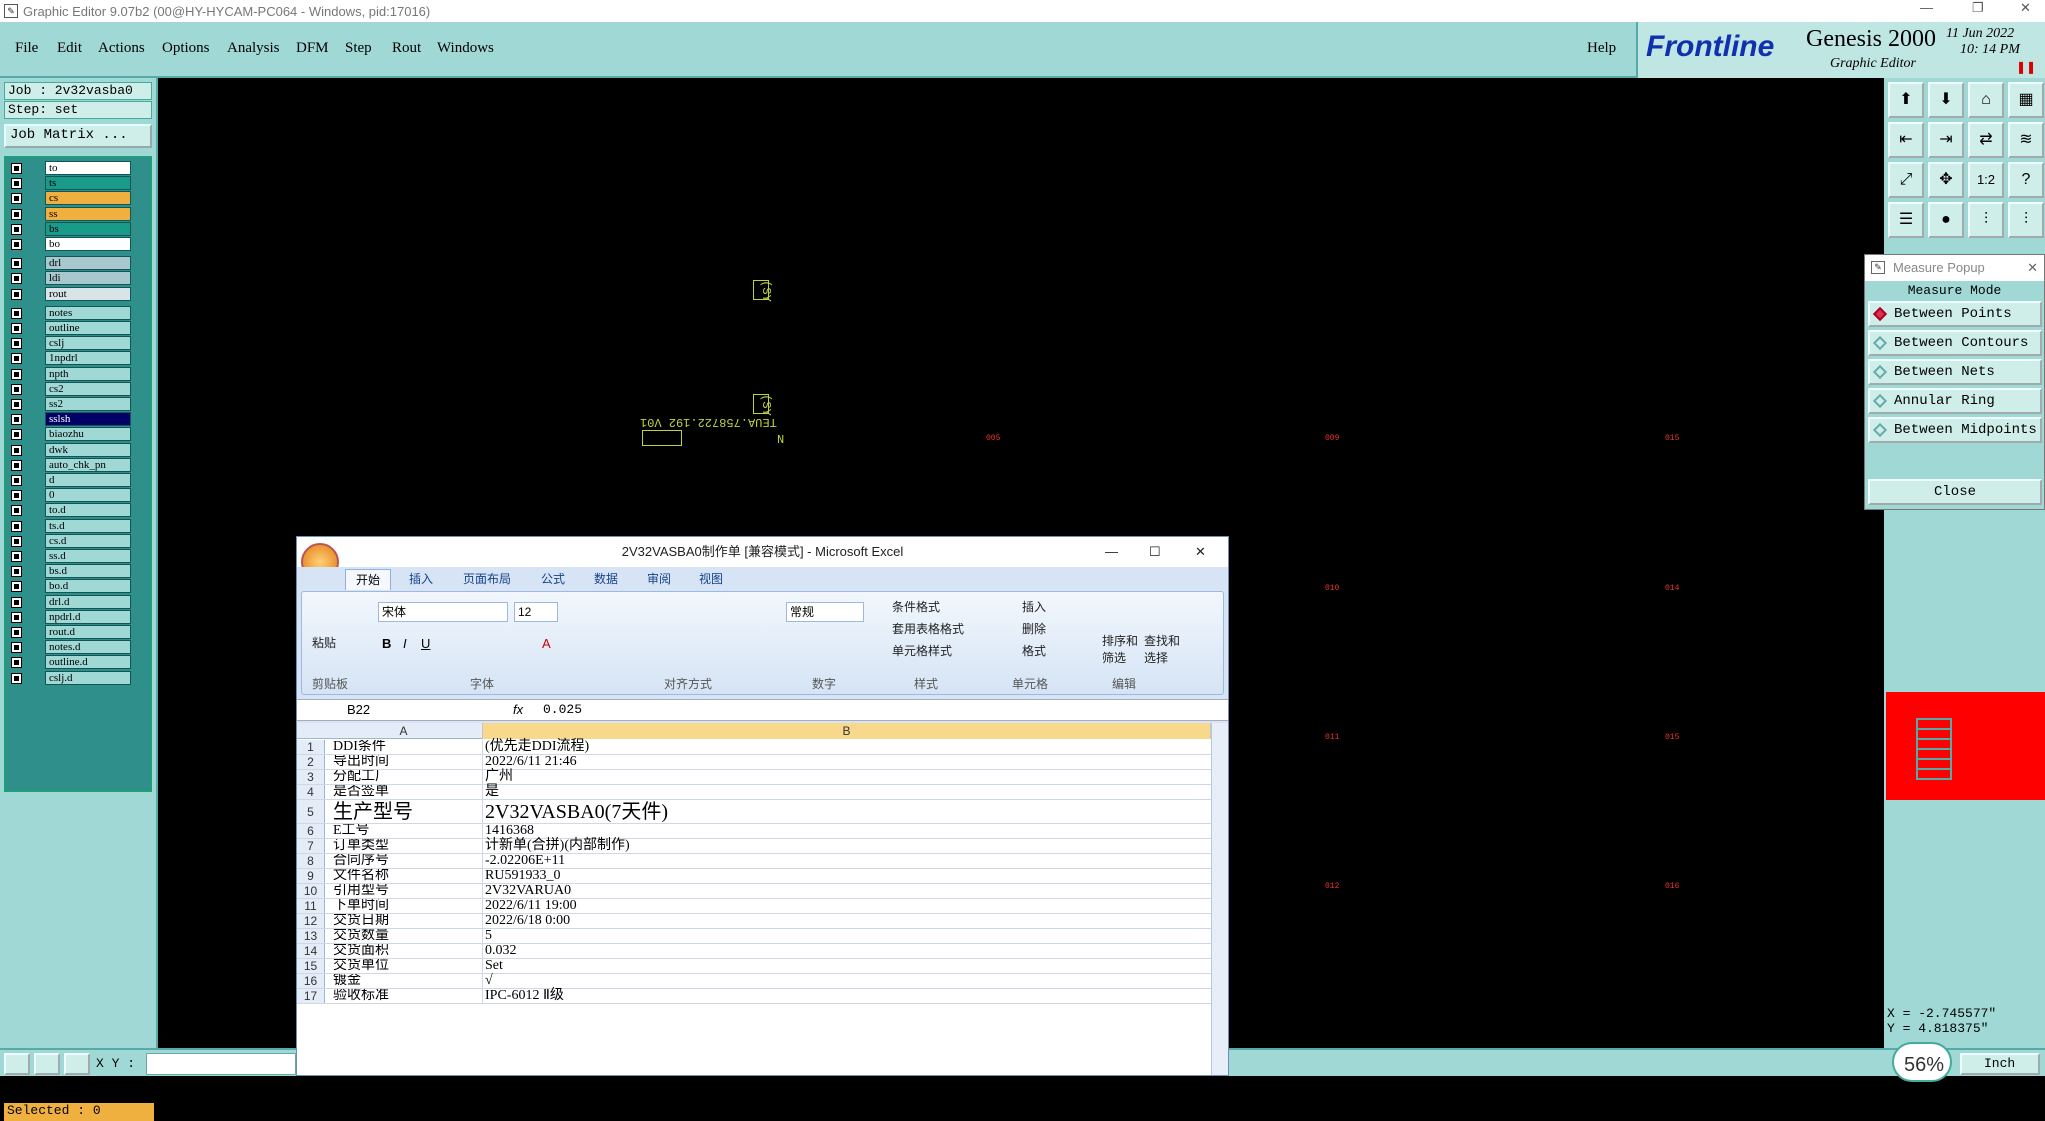  What do you see at coordinates (408, 762) in the screenshot?
I see `cell-a: 导出时间` at bounding box center [408, 762].